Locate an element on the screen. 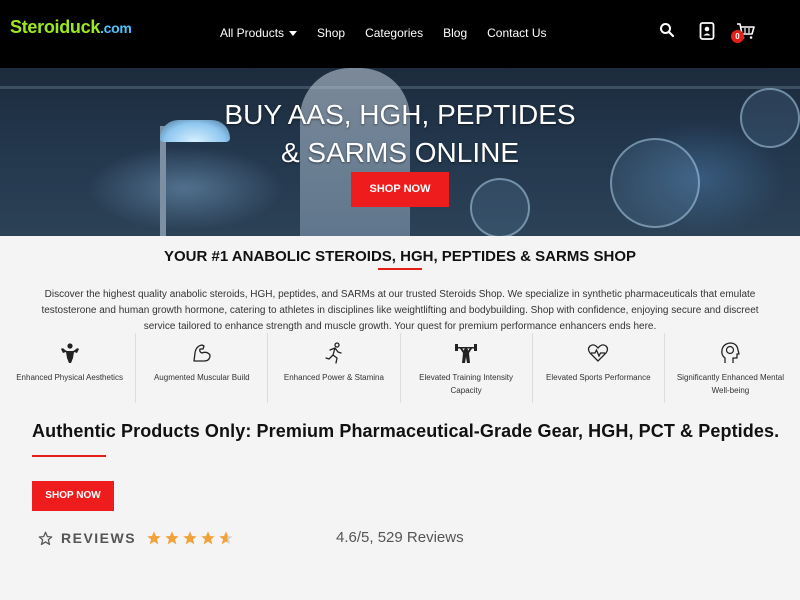 The height and width of the screenshot is (600, 800). hero-title-line1: BUY AAS, HGH, PEPTIDES is located at coordinates (400, 114).